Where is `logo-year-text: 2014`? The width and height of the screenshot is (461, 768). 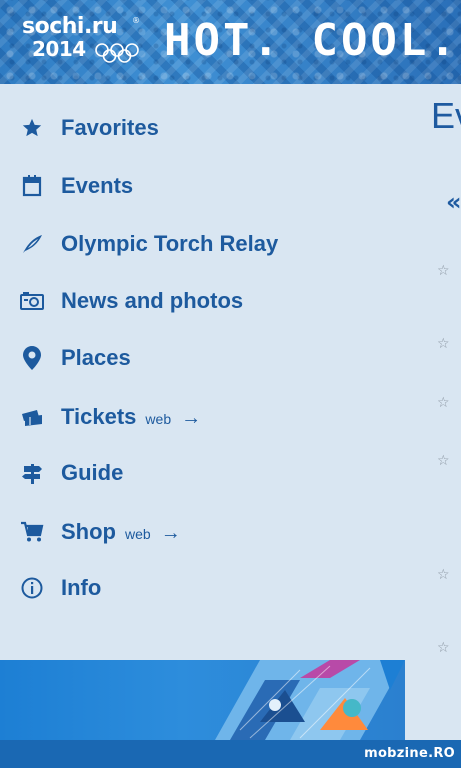
logo-year-text: 2014 is located at coordinates (59, 49).